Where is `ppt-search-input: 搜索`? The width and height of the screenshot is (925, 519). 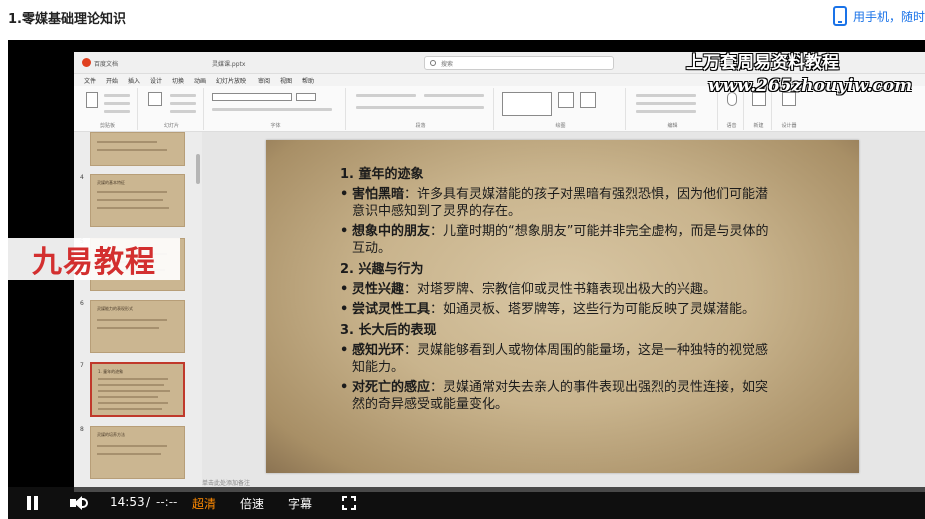 ppt-search-input: 搜索 is located at coordinates (519, 63).